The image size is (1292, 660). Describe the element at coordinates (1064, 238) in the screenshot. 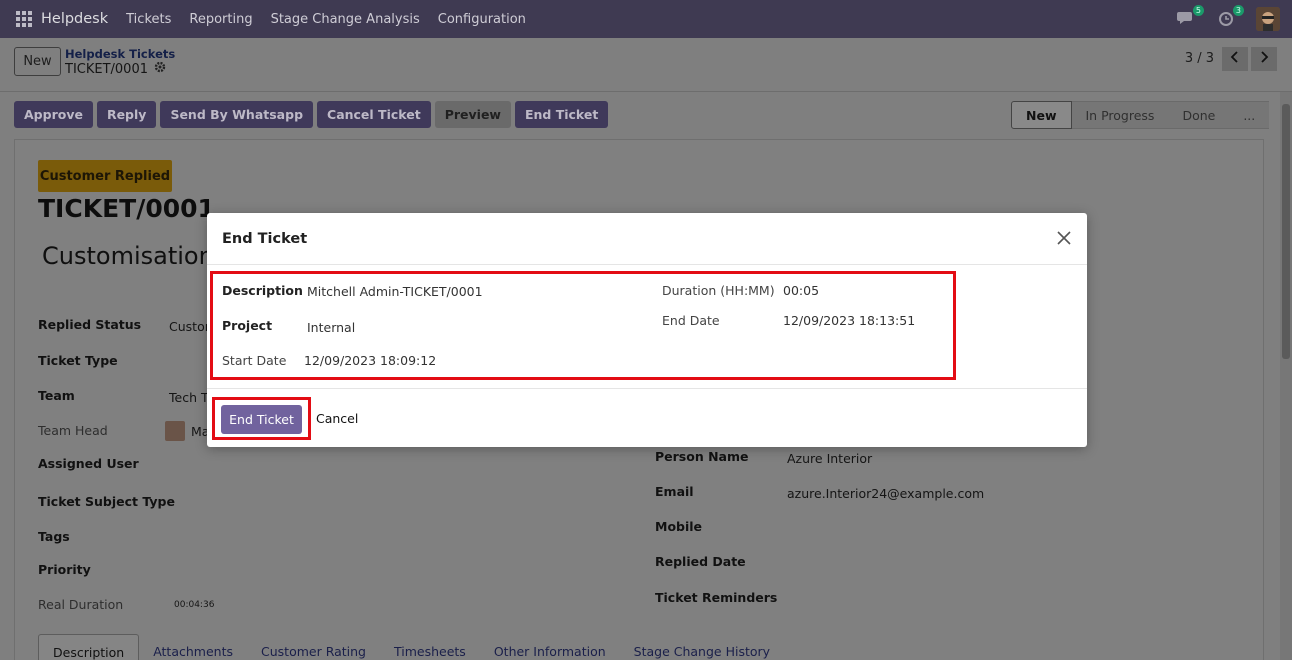

I see `close-icon` at that location.